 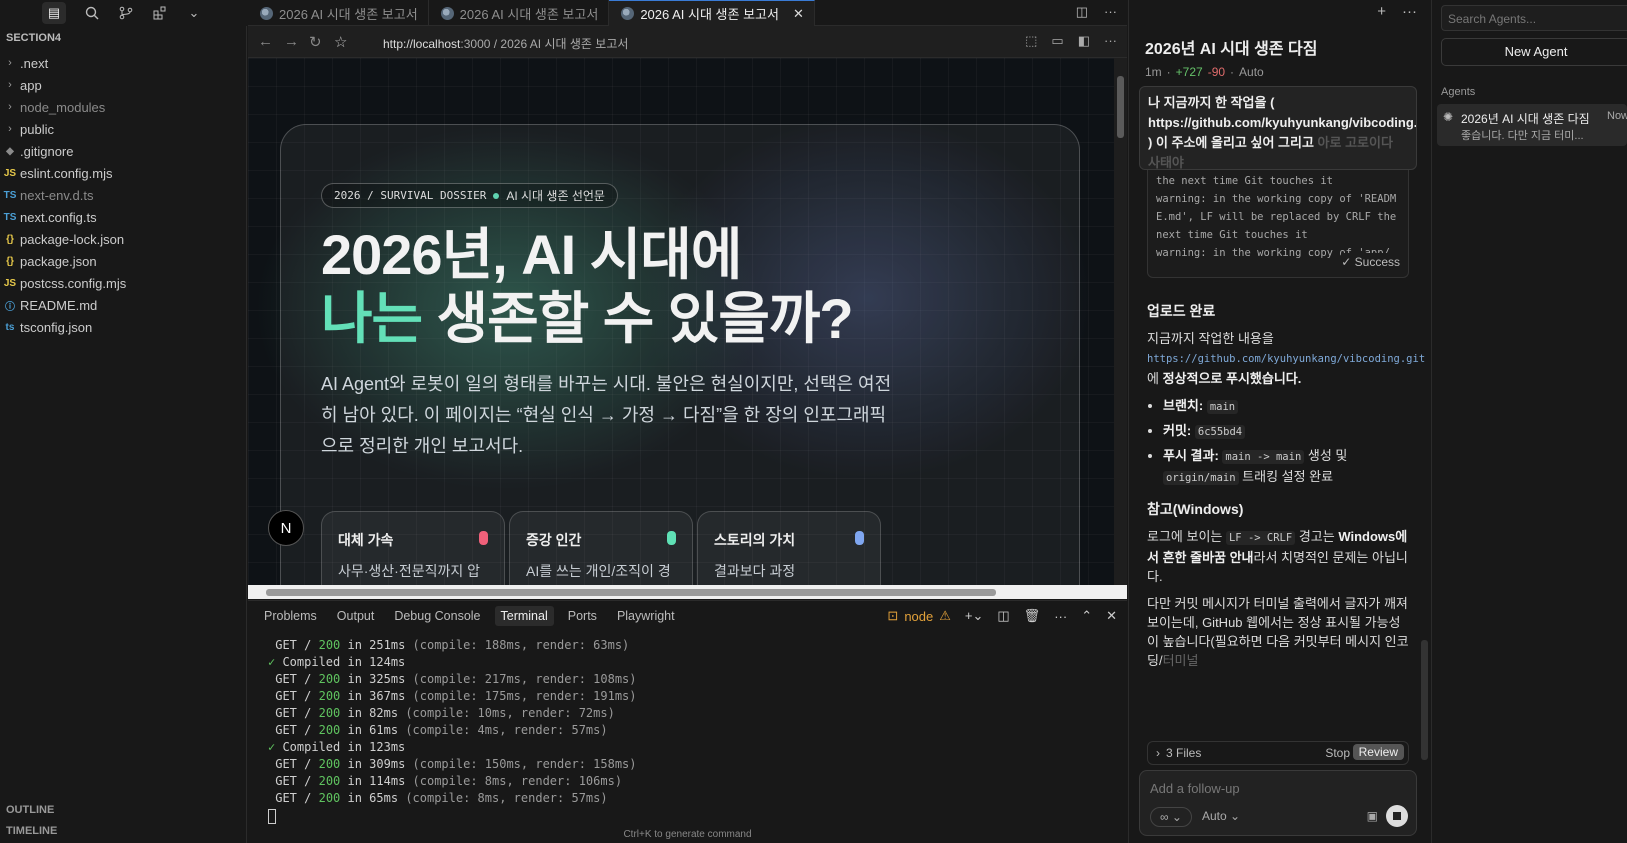 I want to click on page-horizontal-scrollbar, so click(x=687, y=592).